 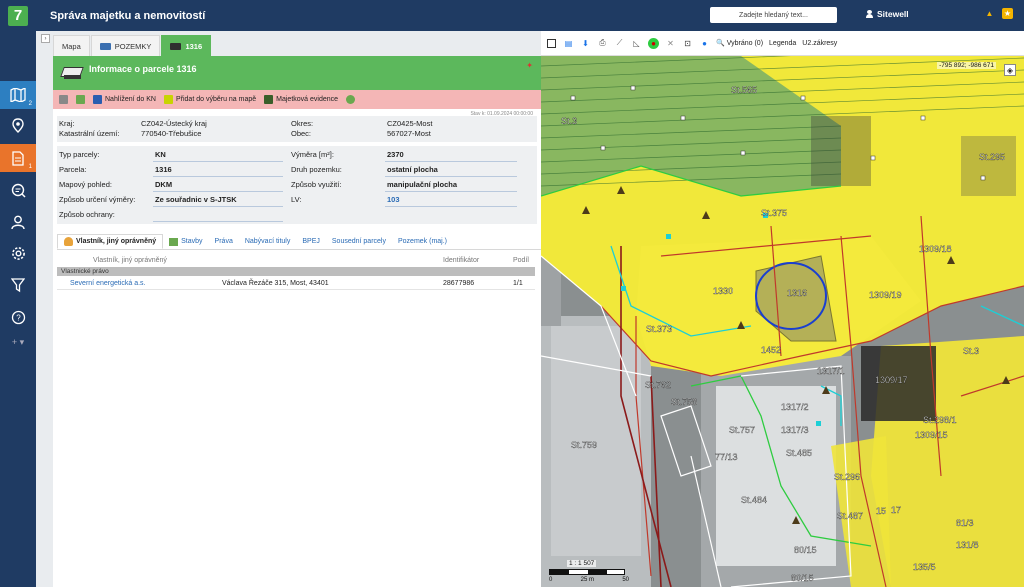 What do you see at coordinates (125, 45) in the screenshot?
I see `tab-pozemky: POZEMKY` at bounding box center [125, 45].